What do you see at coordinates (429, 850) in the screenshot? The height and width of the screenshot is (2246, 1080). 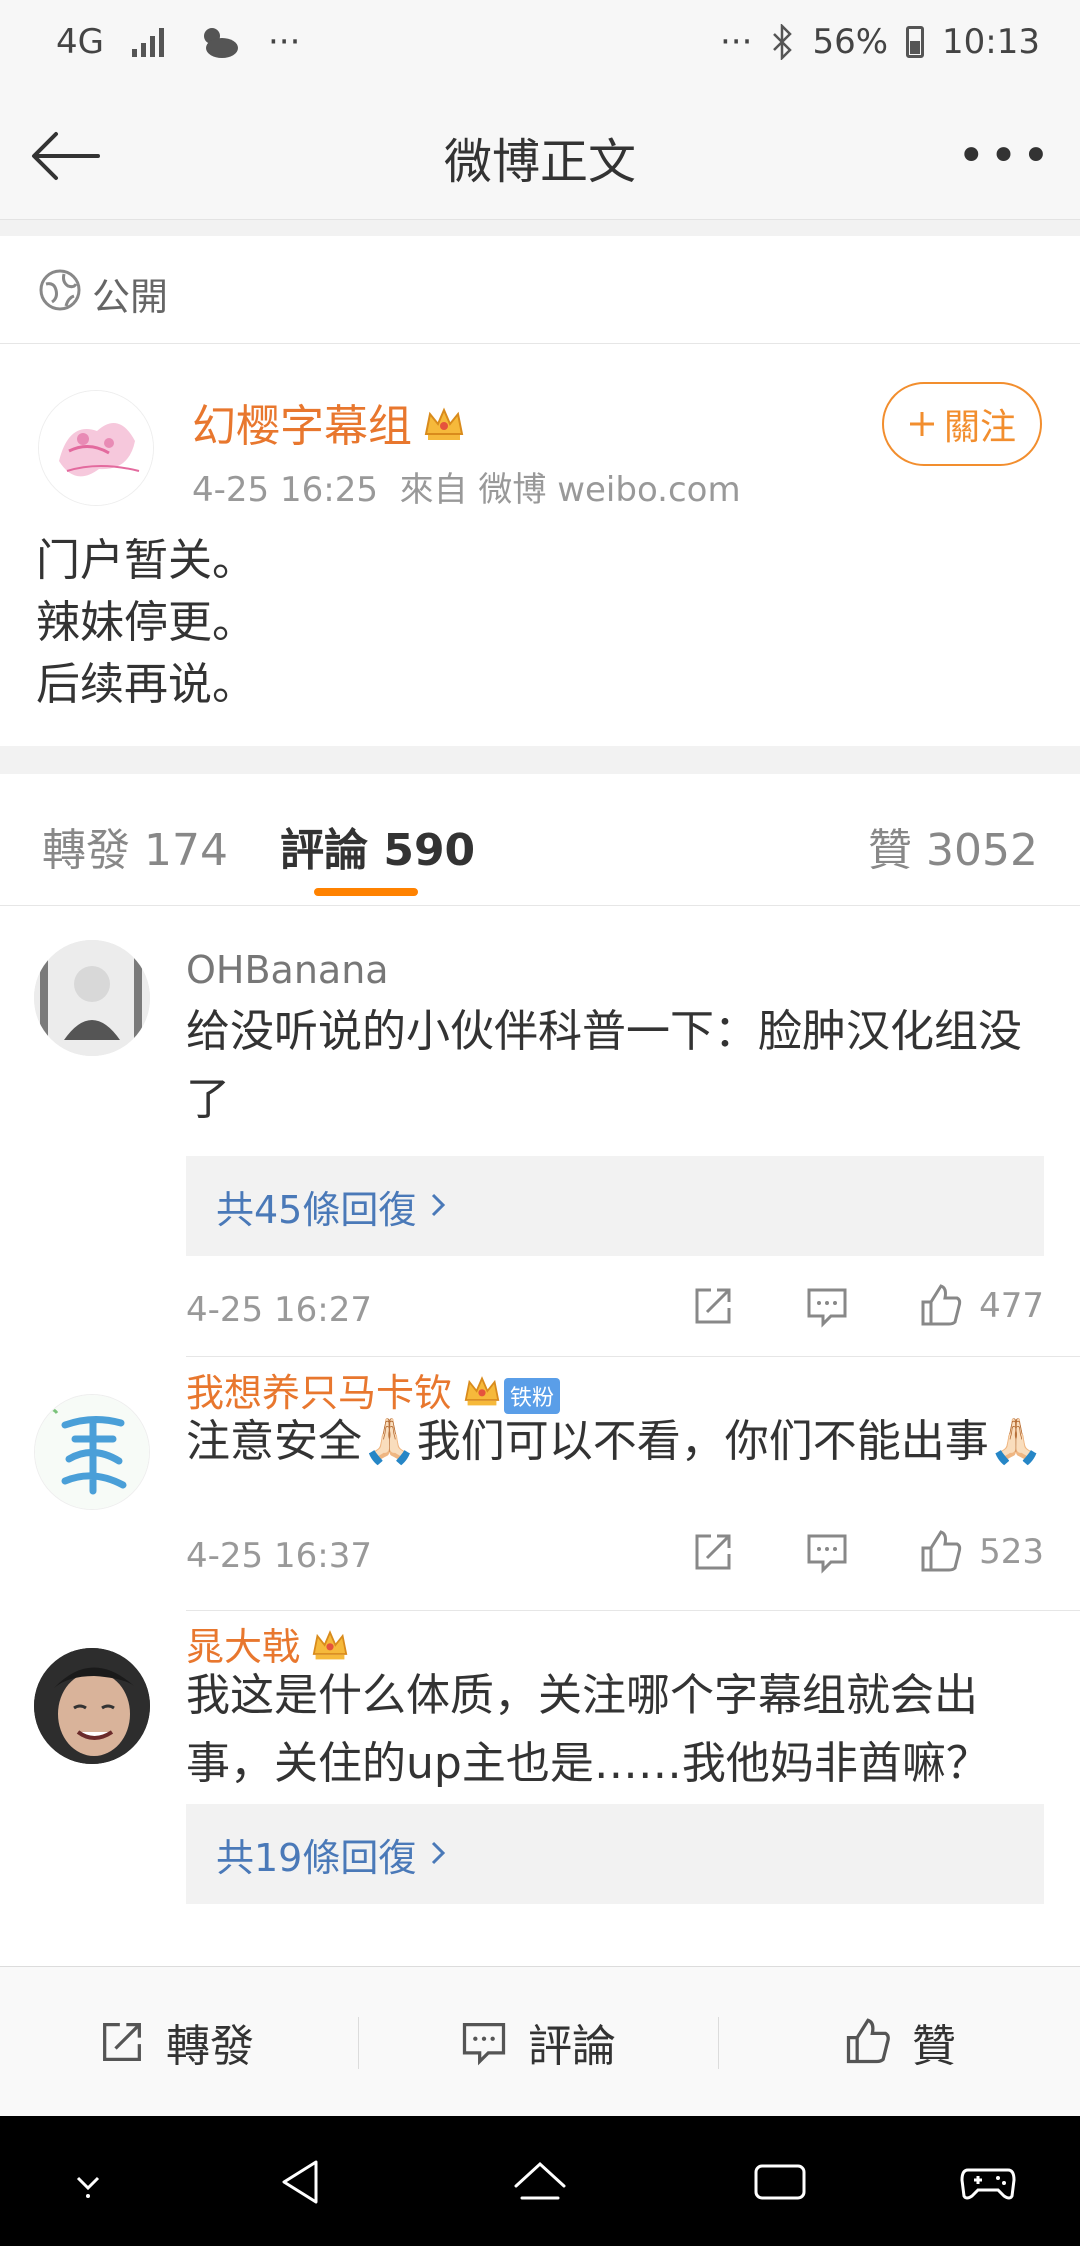 I see `tab-comments-count: 590` at bounding box center [429, 850].